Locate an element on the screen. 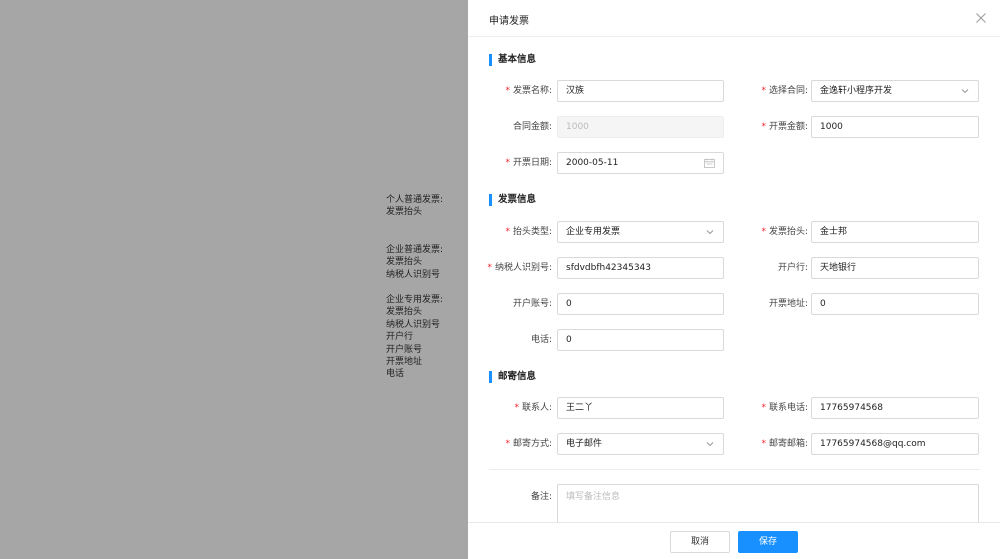 The width and height of the screenshot is (1000, 559). invoice-header-label: * 发票抬头: is located at coordinates (766, 232).